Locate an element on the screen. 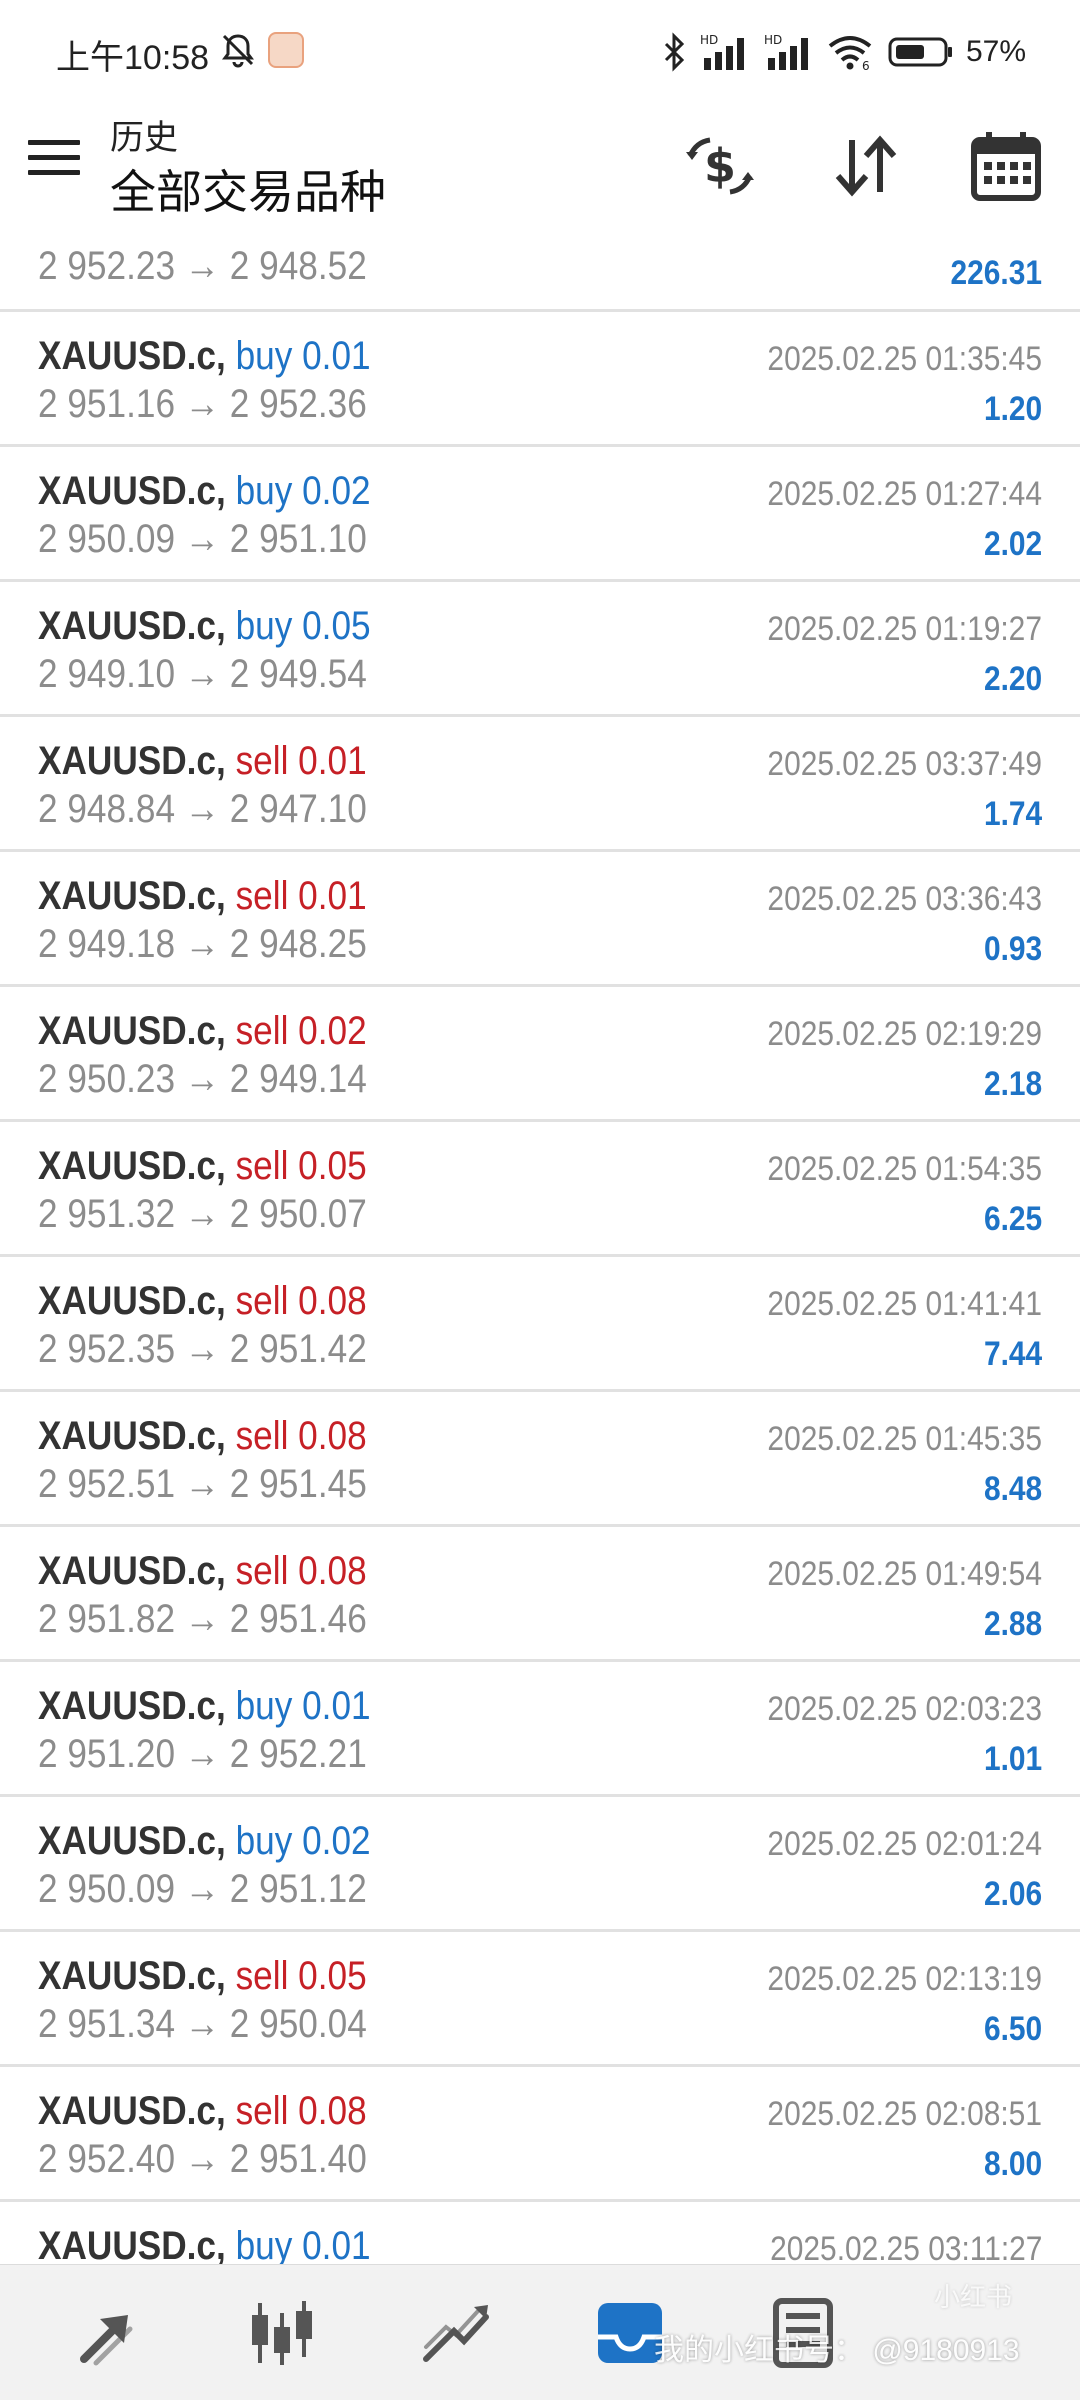 The width and height of the screenshot is (1080, 2400). trade-trend-icon is located at coordinates (456, 2333).